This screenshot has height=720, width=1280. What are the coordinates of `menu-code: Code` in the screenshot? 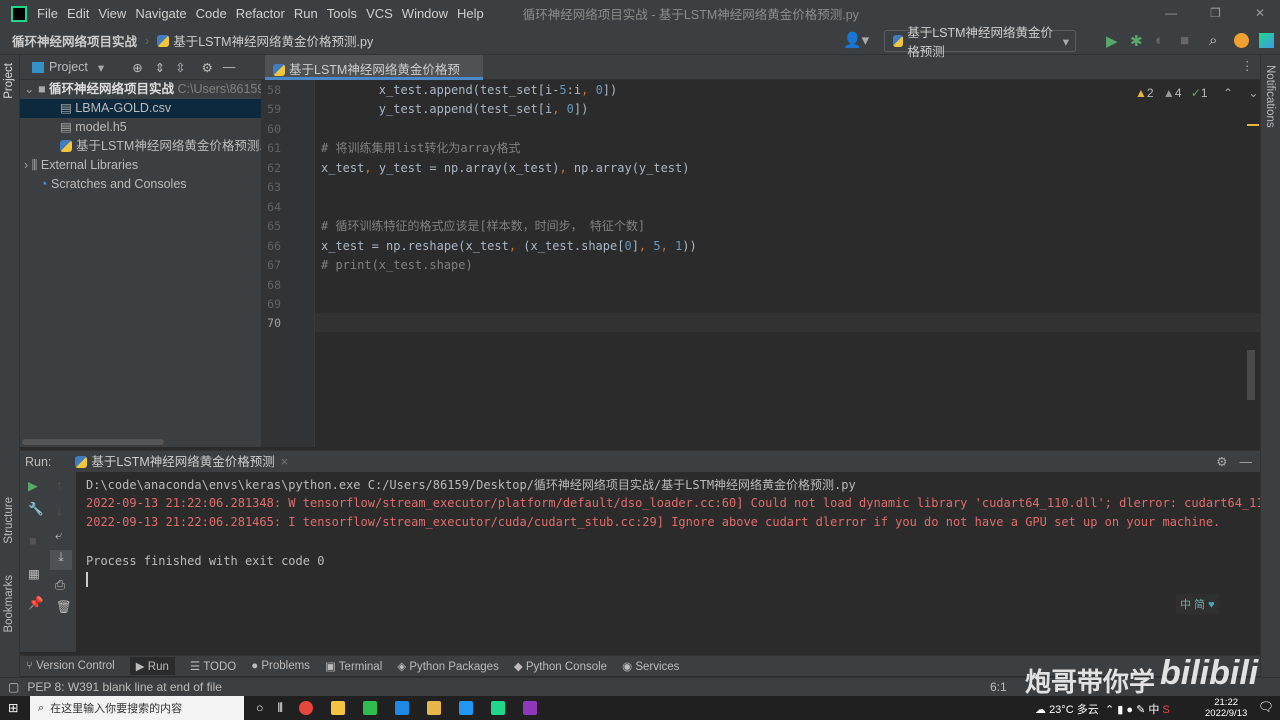 It's located at (211, 13).